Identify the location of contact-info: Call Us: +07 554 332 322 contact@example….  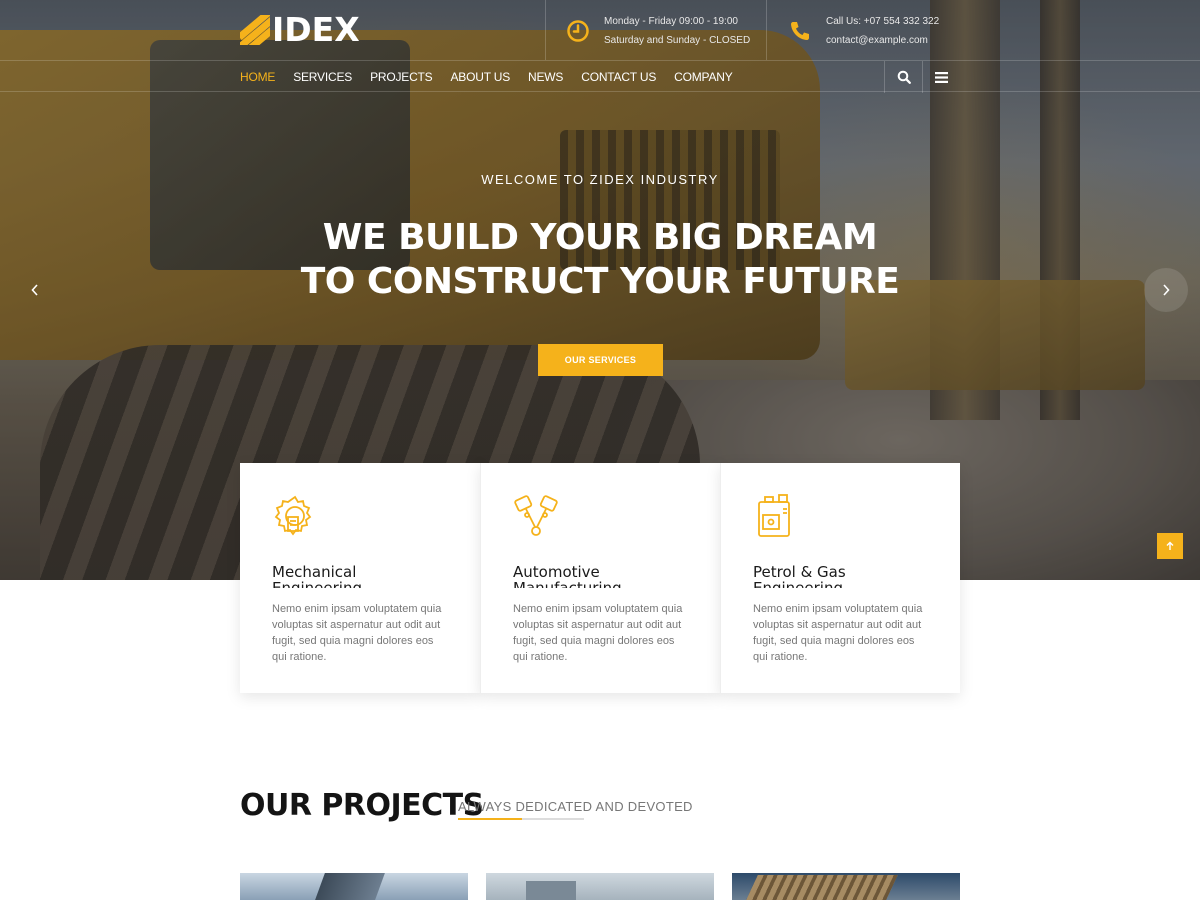
(863, 31).